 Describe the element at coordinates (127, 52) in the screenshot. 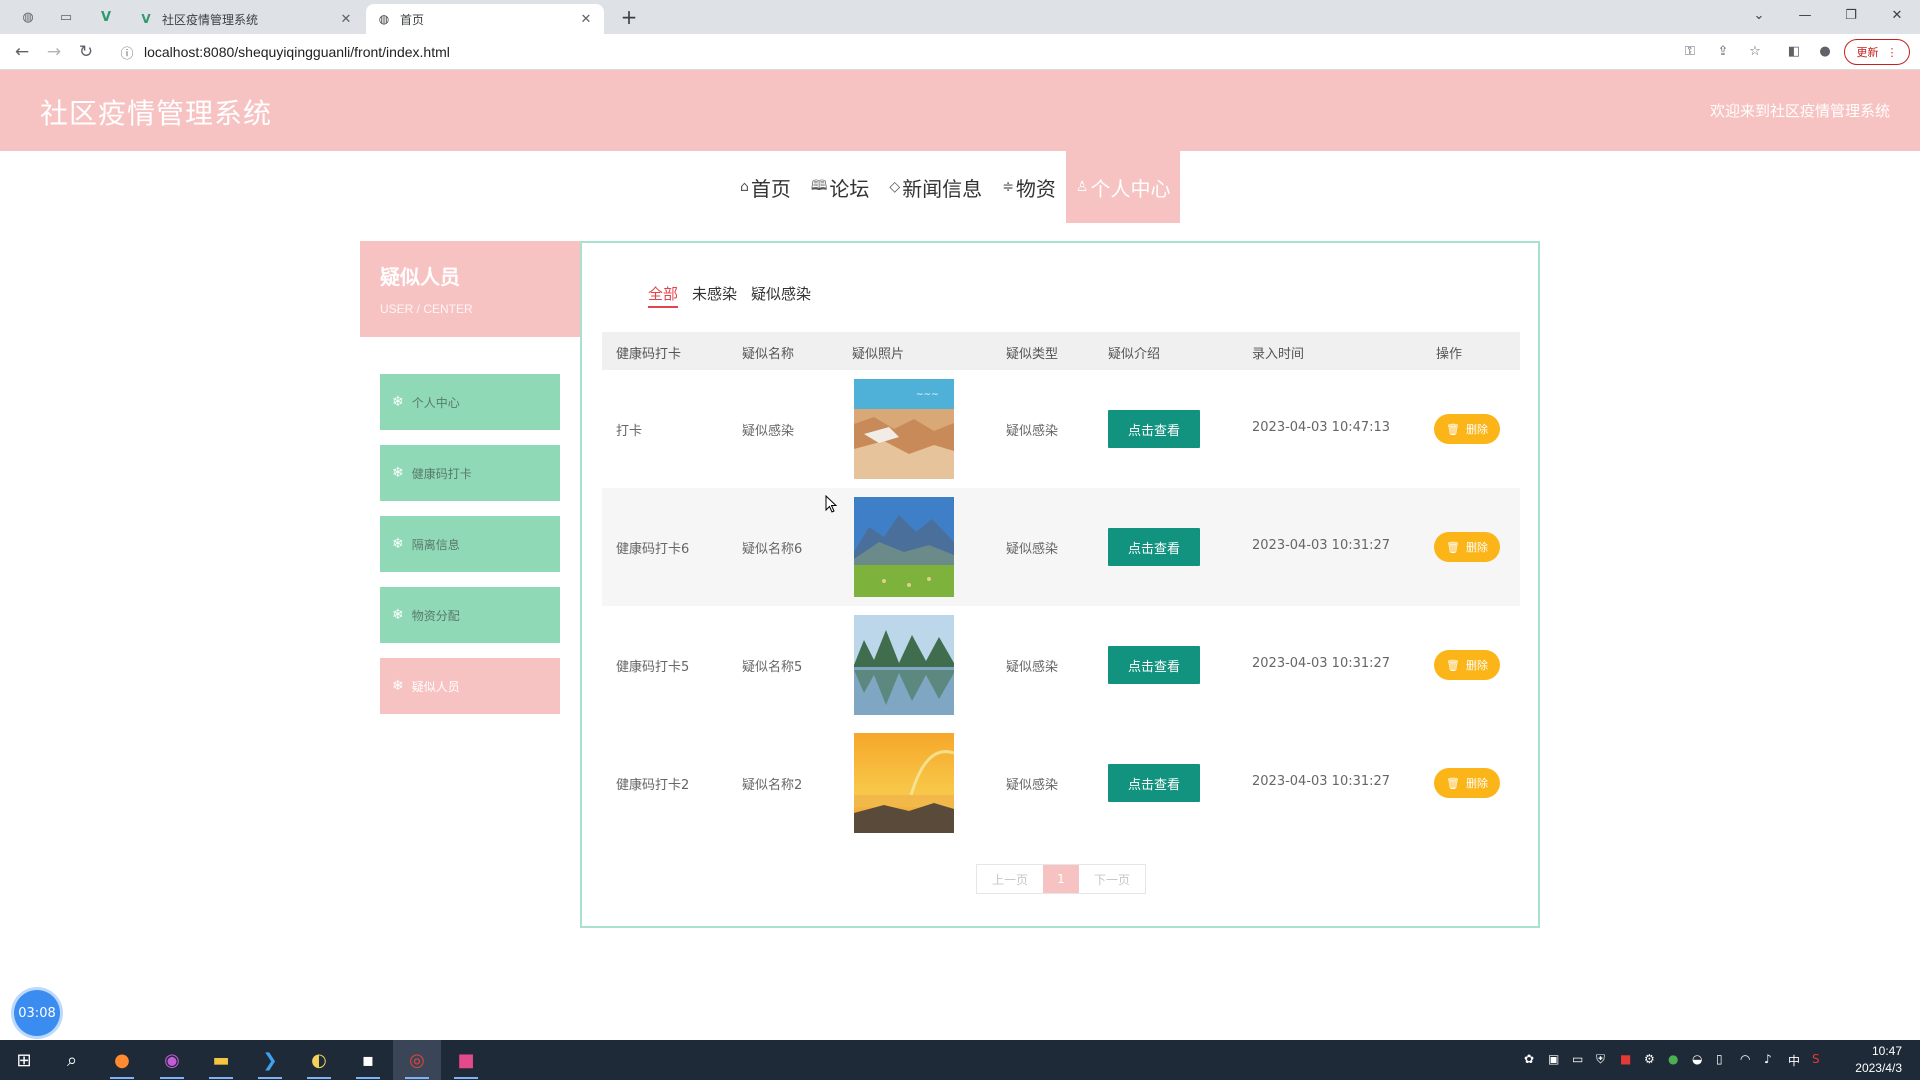

I see `site-info-icon: ⓘ` at that location.